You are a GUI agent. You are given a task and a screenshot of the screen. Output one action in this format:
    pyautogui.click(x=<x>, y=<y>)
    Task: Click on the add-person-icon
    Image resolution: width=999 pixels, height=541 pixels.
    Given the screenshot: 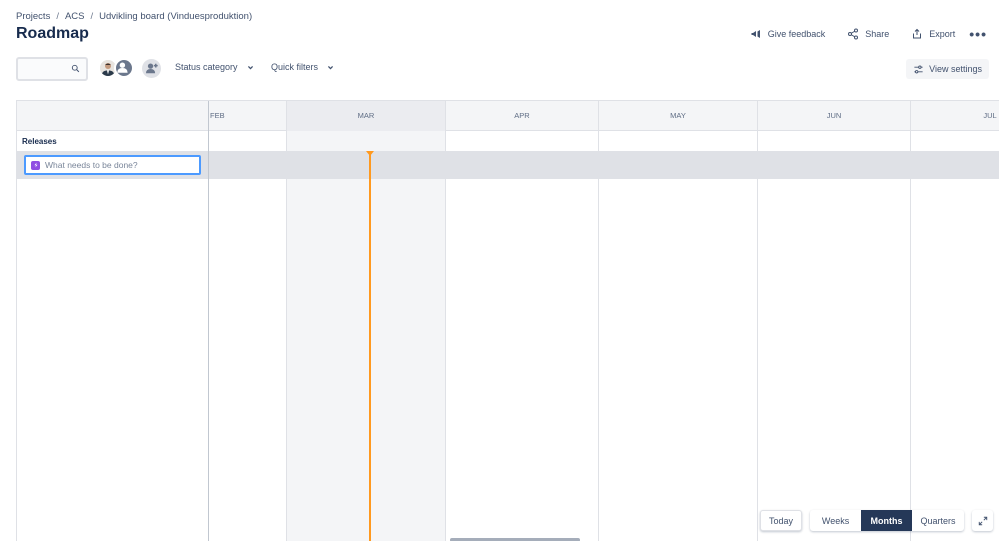 What is the action you would take?
    pyautogui.click(x=151, y=68)
    